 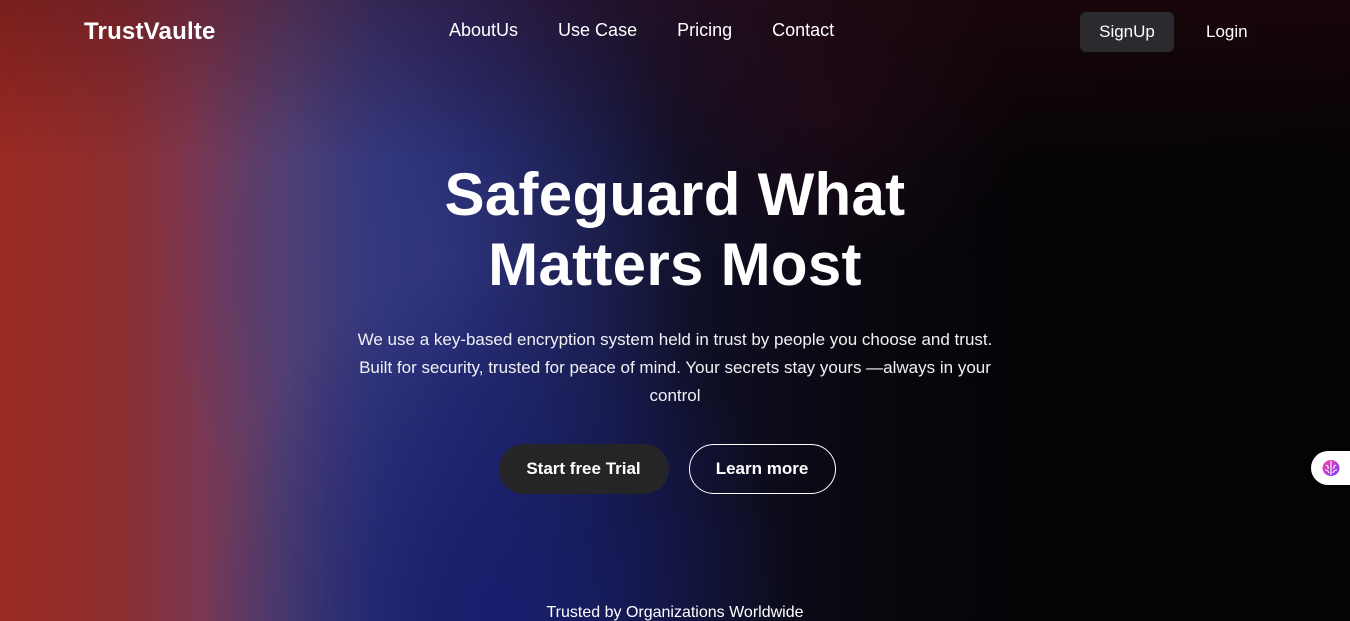 What do you see at coordinates (675, 230) in the screenshot?
I see `hero-title: Safeguard What Matters Most` at bounding box center [675, 230].